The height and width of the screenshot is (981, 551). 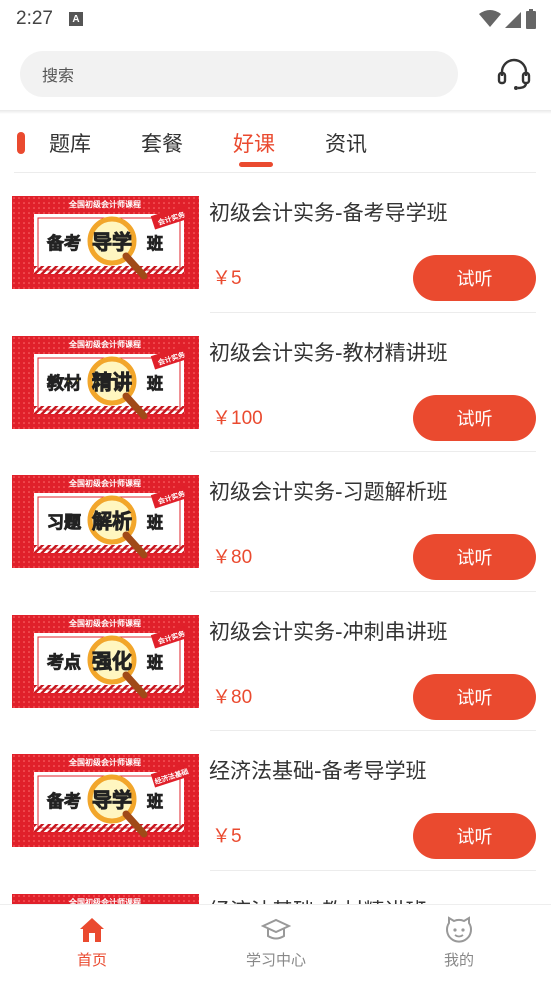 What do you see at coordinates (75, 19) in the screenshot?
I see `notification-a-icon: A` at bounding box center [75, 19].